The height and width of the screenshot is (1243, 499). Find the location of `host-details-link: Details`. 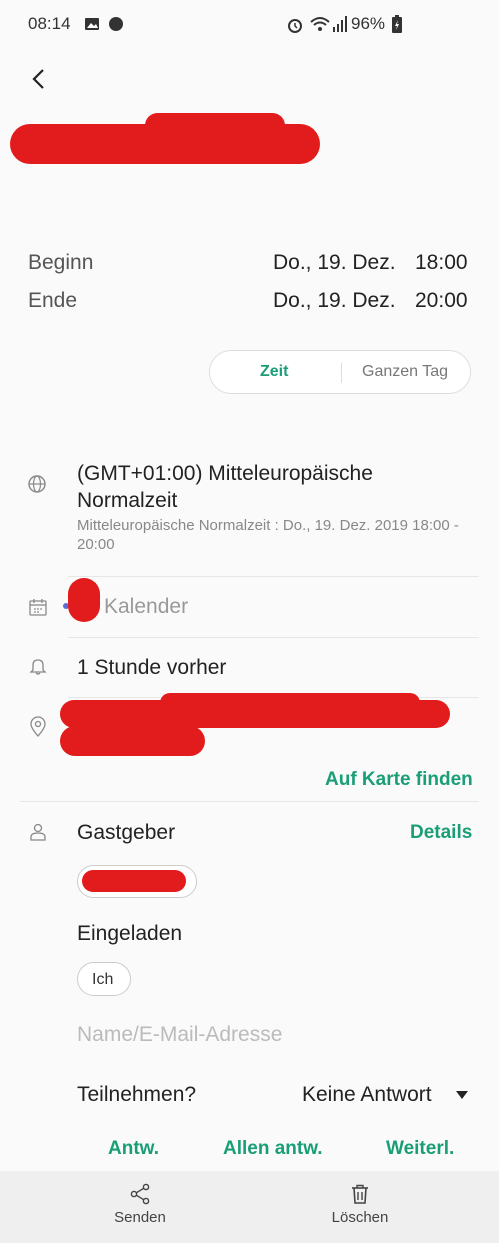

host-details-link: Details is located at coordinates (441, 833).